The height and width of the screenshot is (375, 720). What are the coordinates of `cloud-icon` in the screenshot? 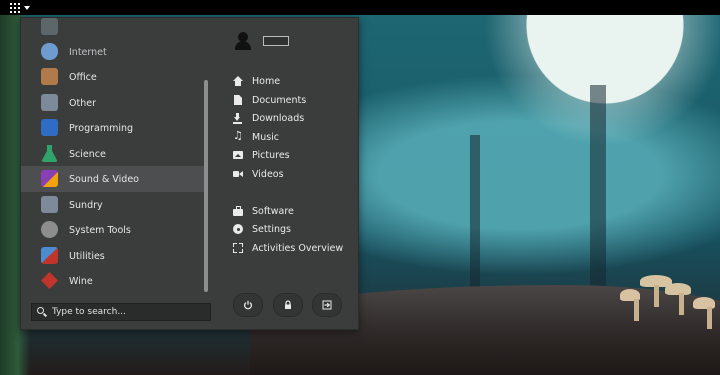 It's located at (49, 51).